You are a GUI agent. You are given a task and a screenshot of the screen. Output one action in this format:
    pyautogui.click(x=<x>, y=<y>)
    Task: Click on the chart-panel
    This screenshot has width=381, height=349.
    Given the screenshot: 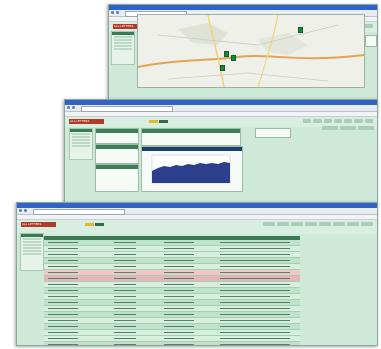 What is the action you would take?
    pyautogui.click(x=192, y=169)
    